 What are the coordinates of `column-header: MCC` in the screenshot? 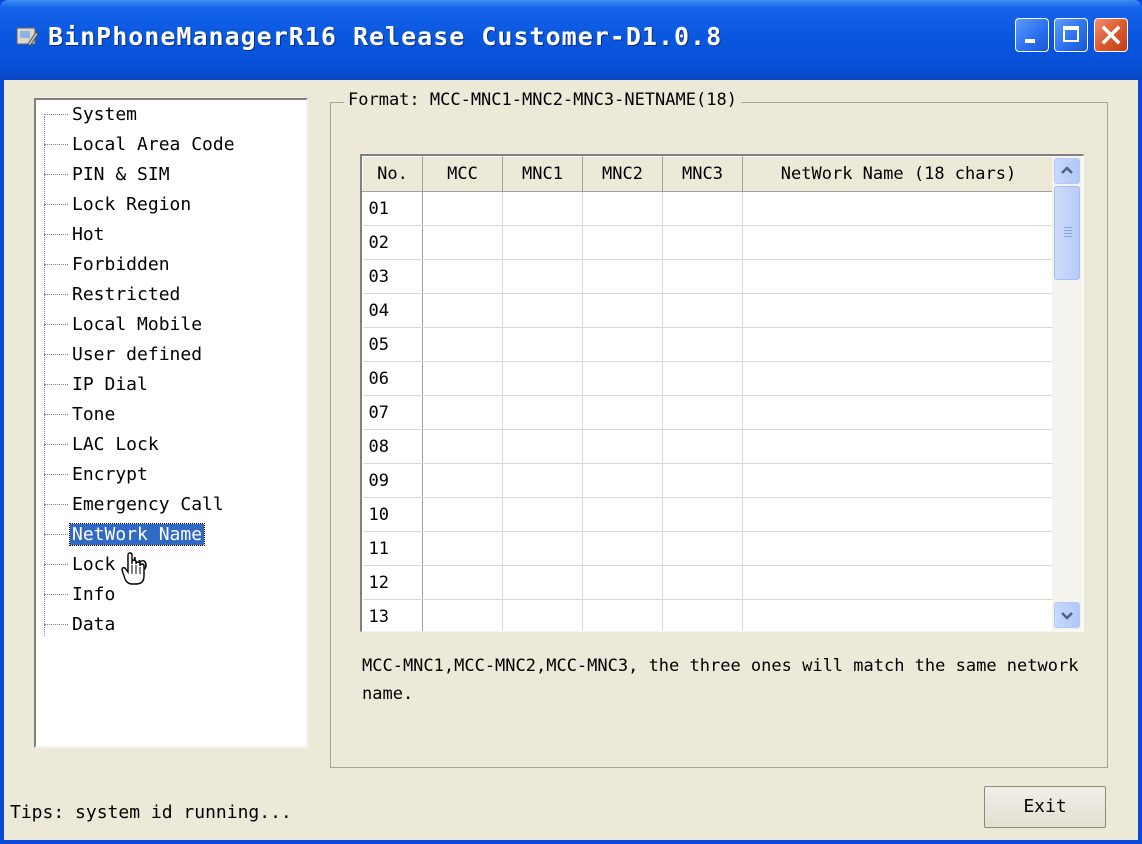 It's located at (462, 174).